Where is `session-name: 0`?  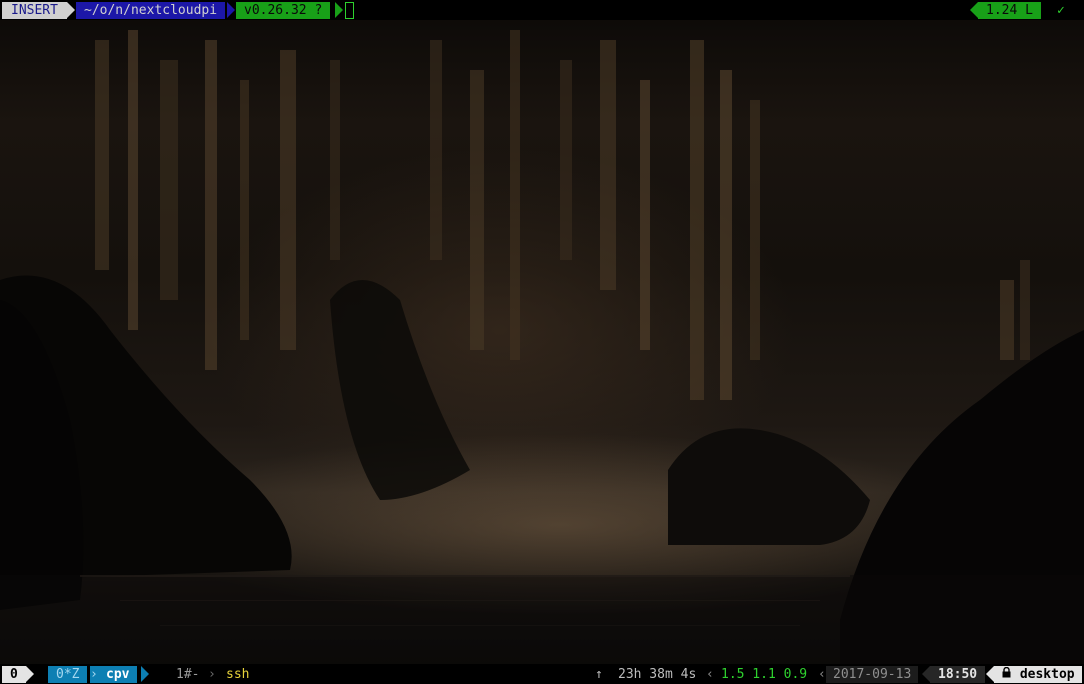 session-name: 0 is located at coordinates (14, 674).